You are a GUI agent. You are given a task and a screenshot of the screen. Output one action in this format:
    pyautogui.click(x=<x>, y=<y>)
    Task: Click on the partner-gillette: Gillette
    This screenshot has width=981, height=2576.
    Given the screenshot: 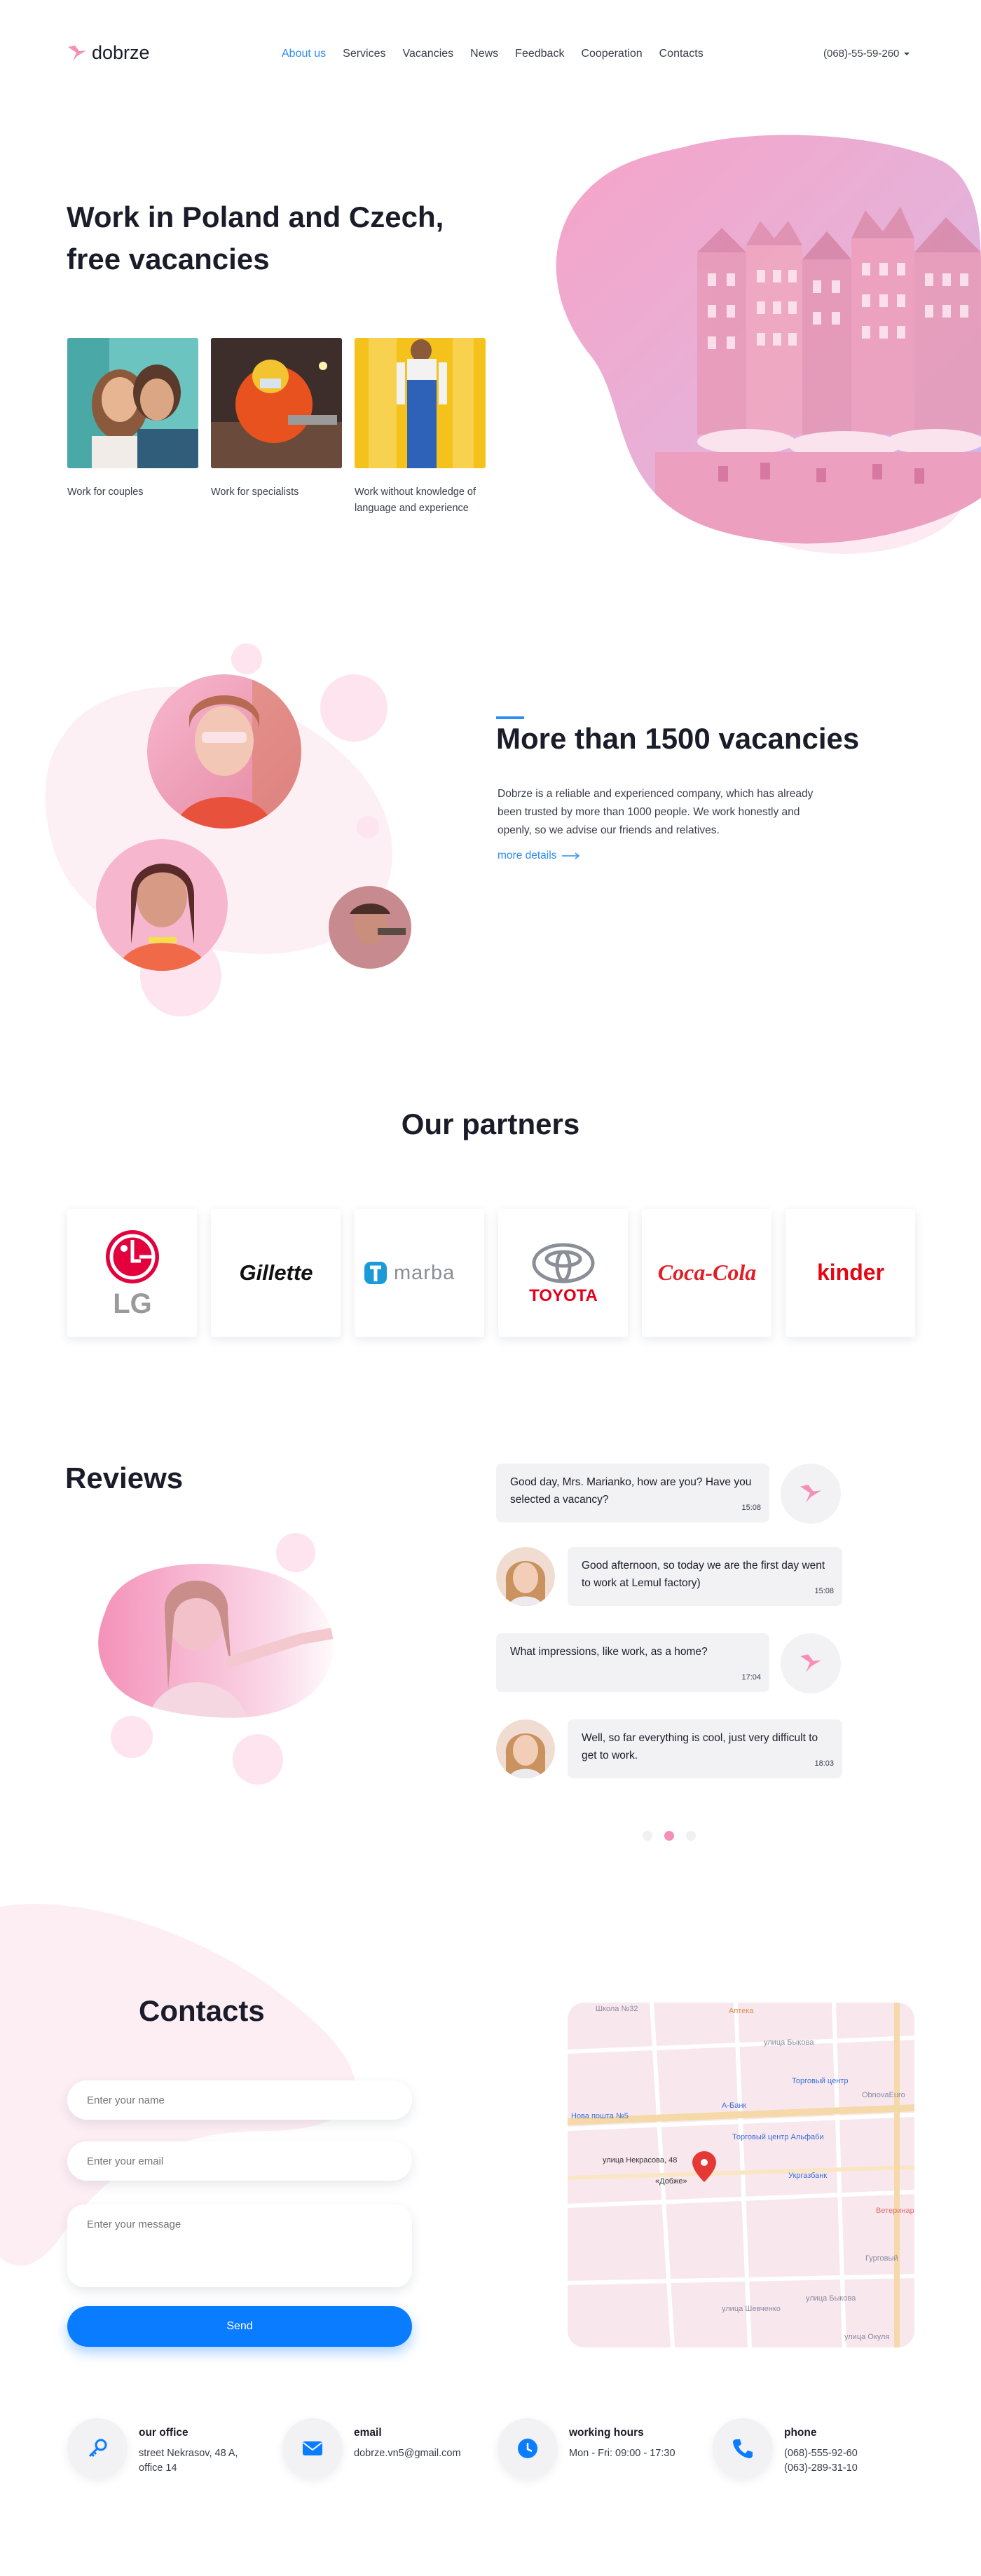 What is the action you would take?
    pyautogui.click(x=276, y=1273)
    